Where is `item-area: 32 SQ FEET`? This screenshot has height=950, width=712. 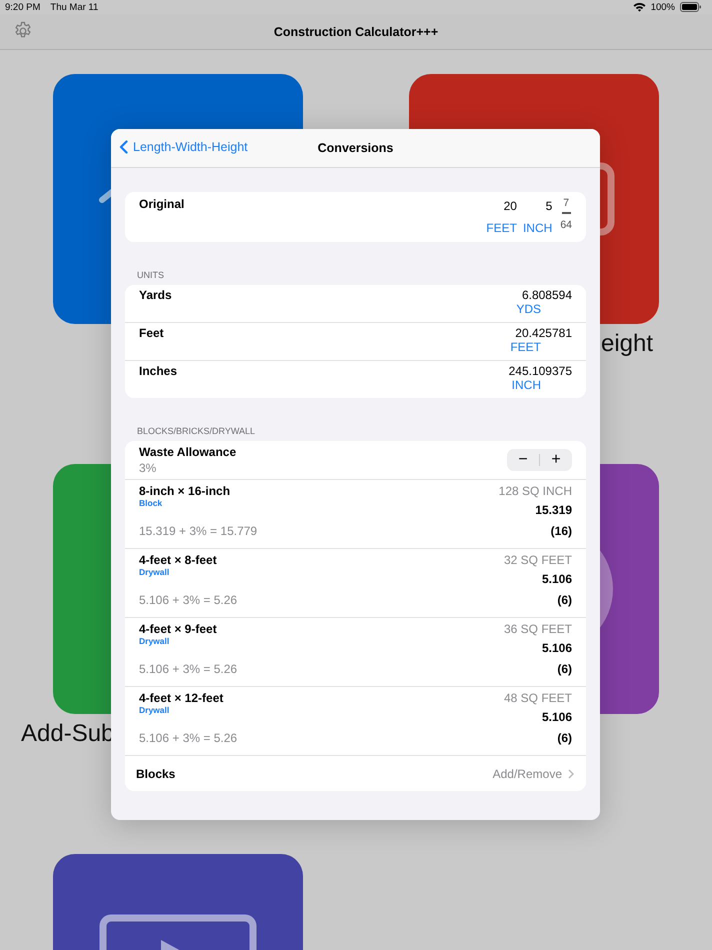
item-area: 32 SQ FEET is located at coordinates (538, 560).